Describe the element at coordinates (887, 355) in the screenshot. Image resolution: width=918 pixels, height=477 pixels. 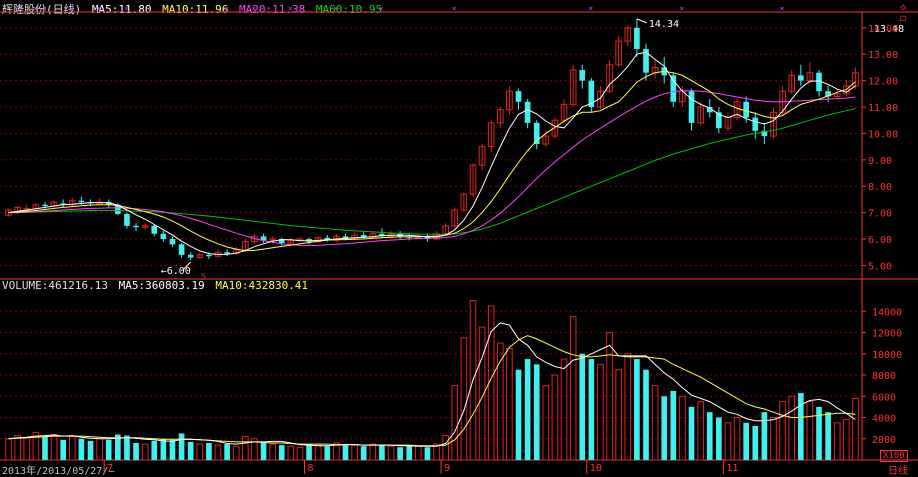
I see `volume-tick-label: 10000` at that location.